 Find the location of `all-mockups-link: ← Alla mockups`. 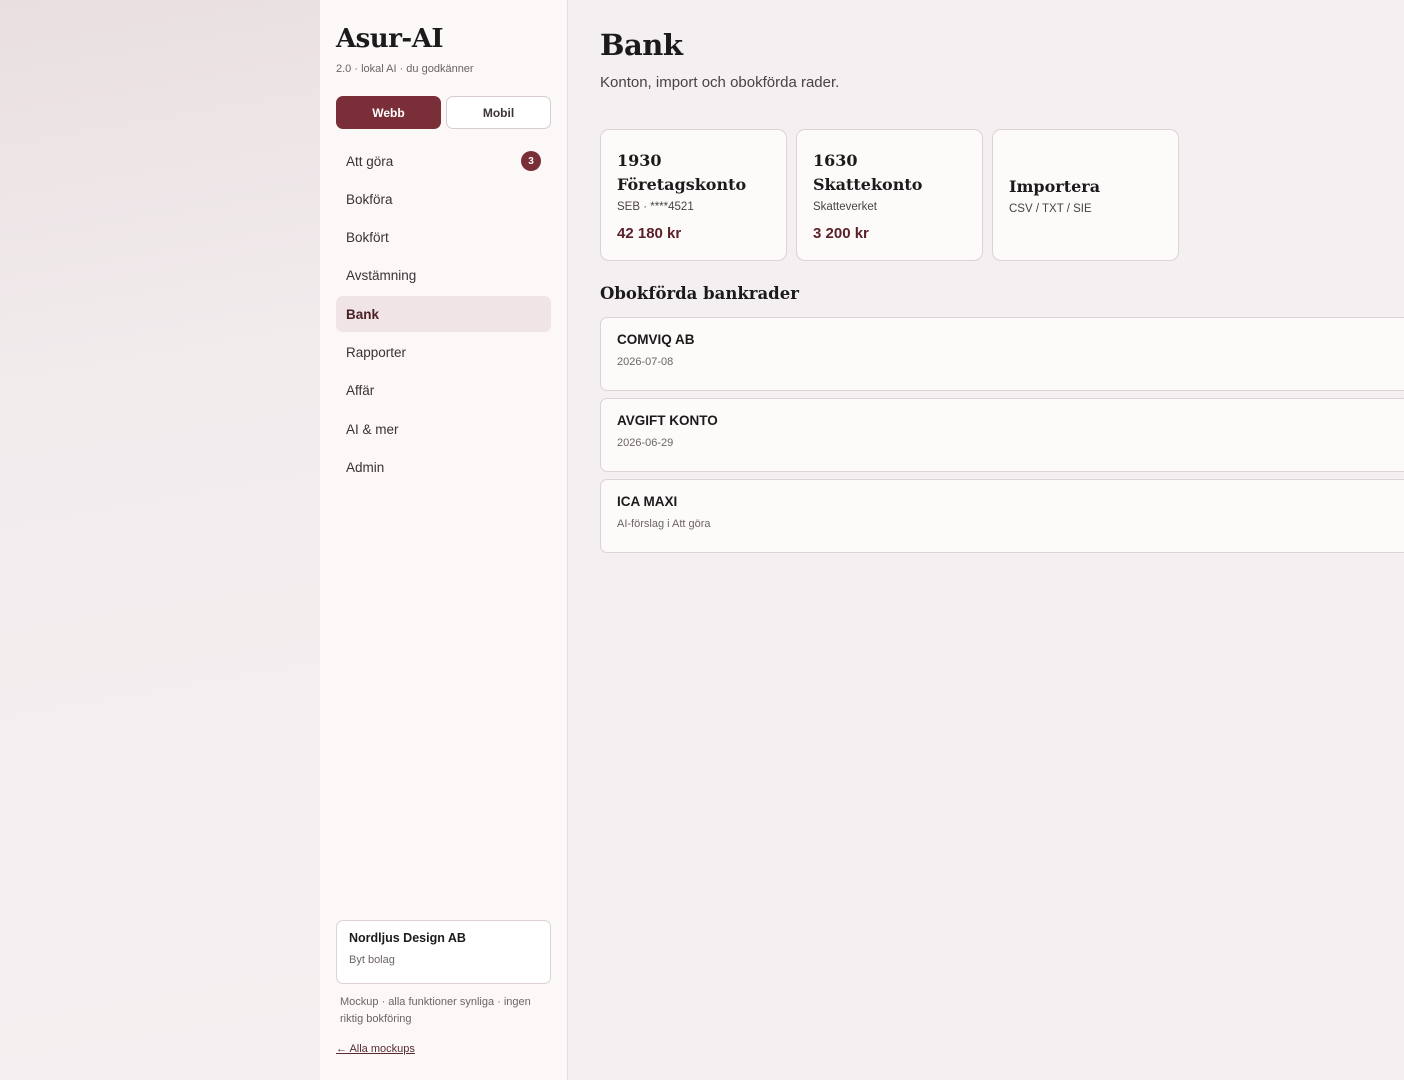

all-mockups-link: ← Alla mockups is located at coordinates (375, 1049).